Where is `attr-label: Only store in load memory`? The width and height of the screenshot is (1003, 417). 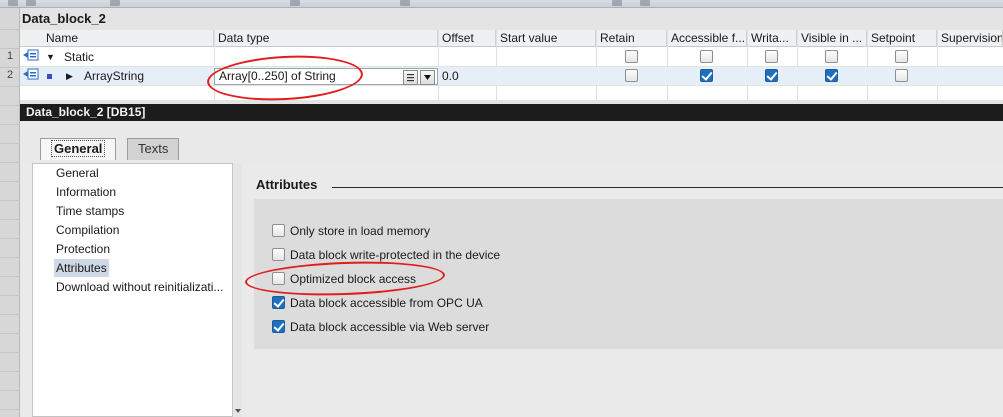 attr-label: Only store in load memory is located at coordinates (360, 231).